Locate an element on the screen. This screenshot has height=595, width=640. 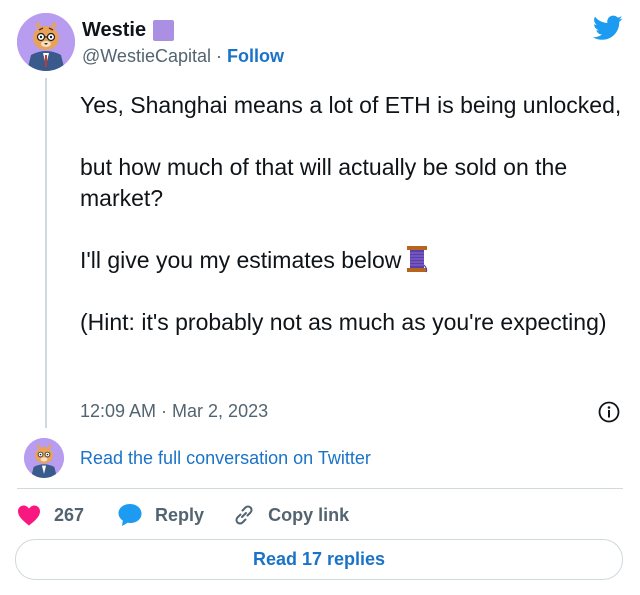
follow-link: Follow is located at coordinates (255, 56).